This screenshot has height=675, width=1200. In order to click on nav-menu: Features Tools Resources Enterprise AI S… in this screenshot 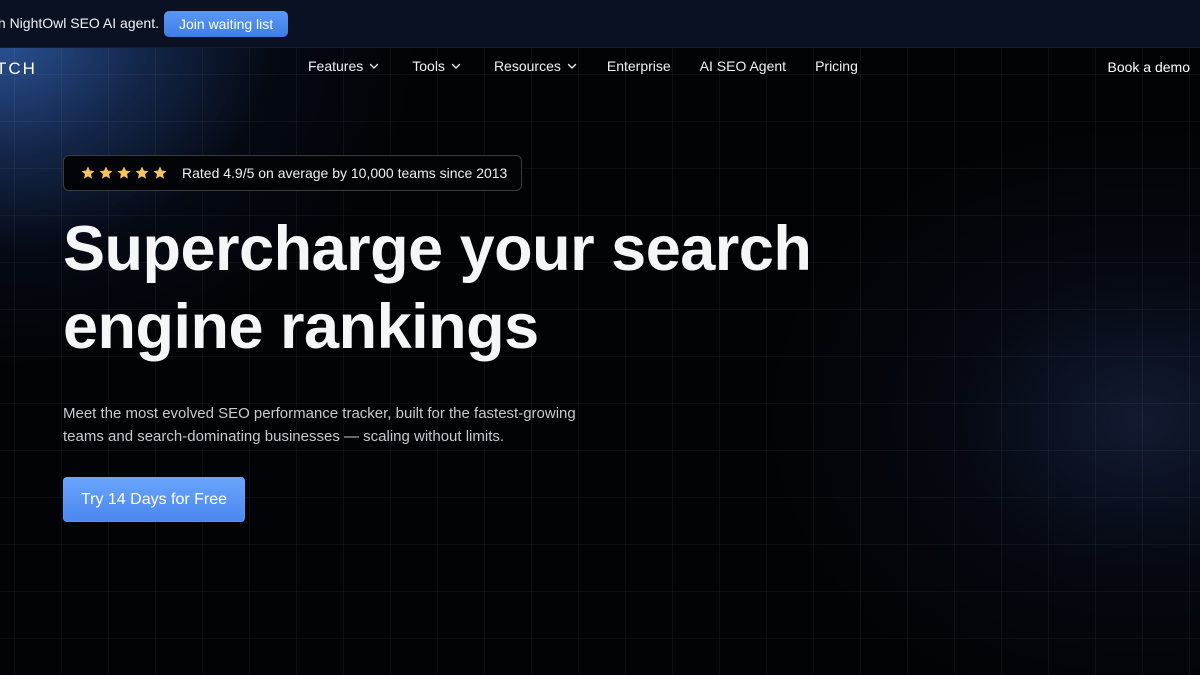, I will do `click(583, 66)`.